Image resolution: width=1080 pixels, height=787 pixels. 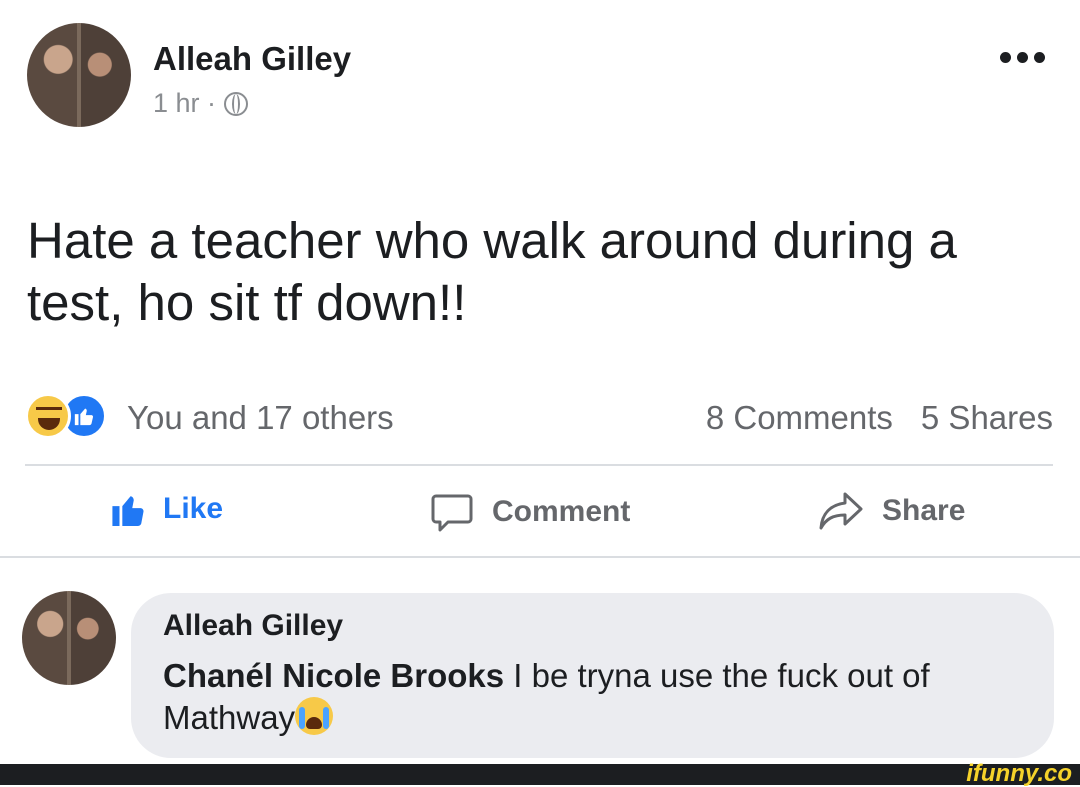 I want to click on reaction-icons, so click(x=66, y=416).